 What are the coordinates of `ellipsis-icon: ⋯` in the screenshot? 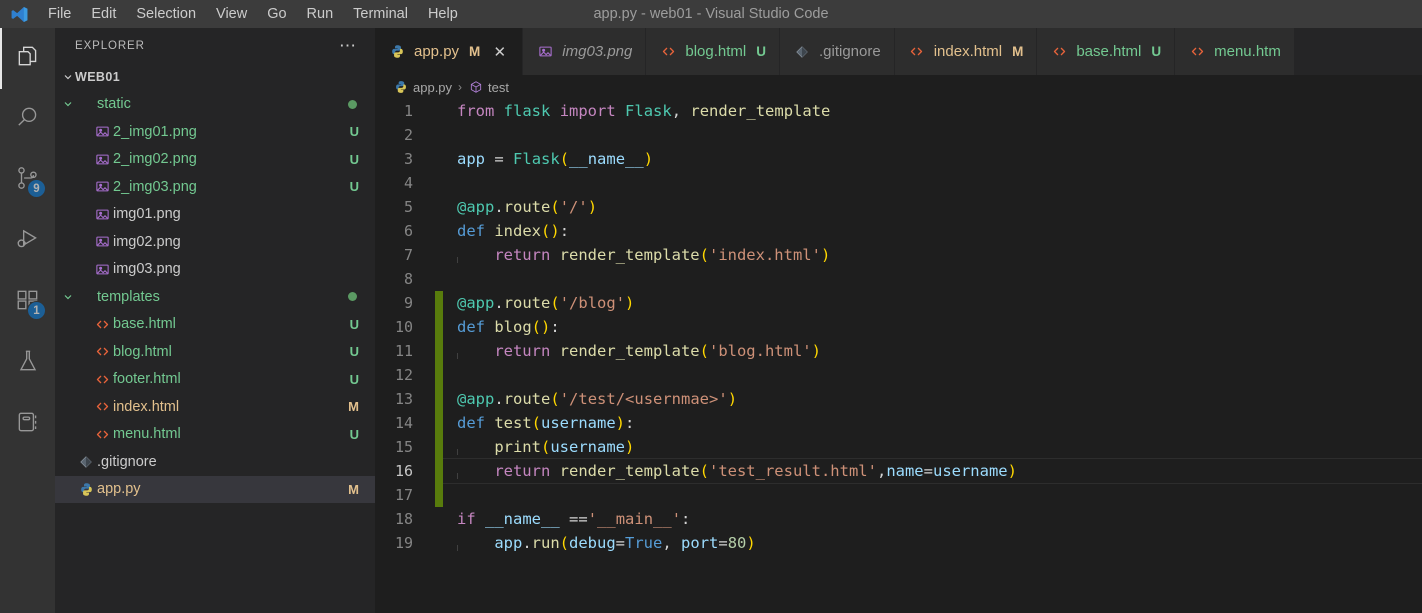 It's located at (348, 45).